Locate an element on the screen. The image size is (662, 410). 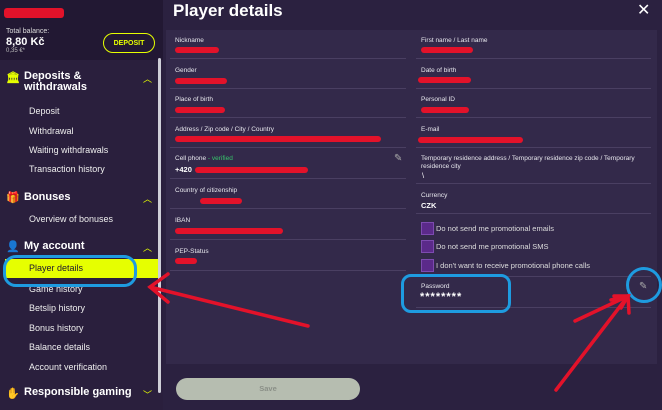
arrow-to-player-details is located at coordinates (229, 306).